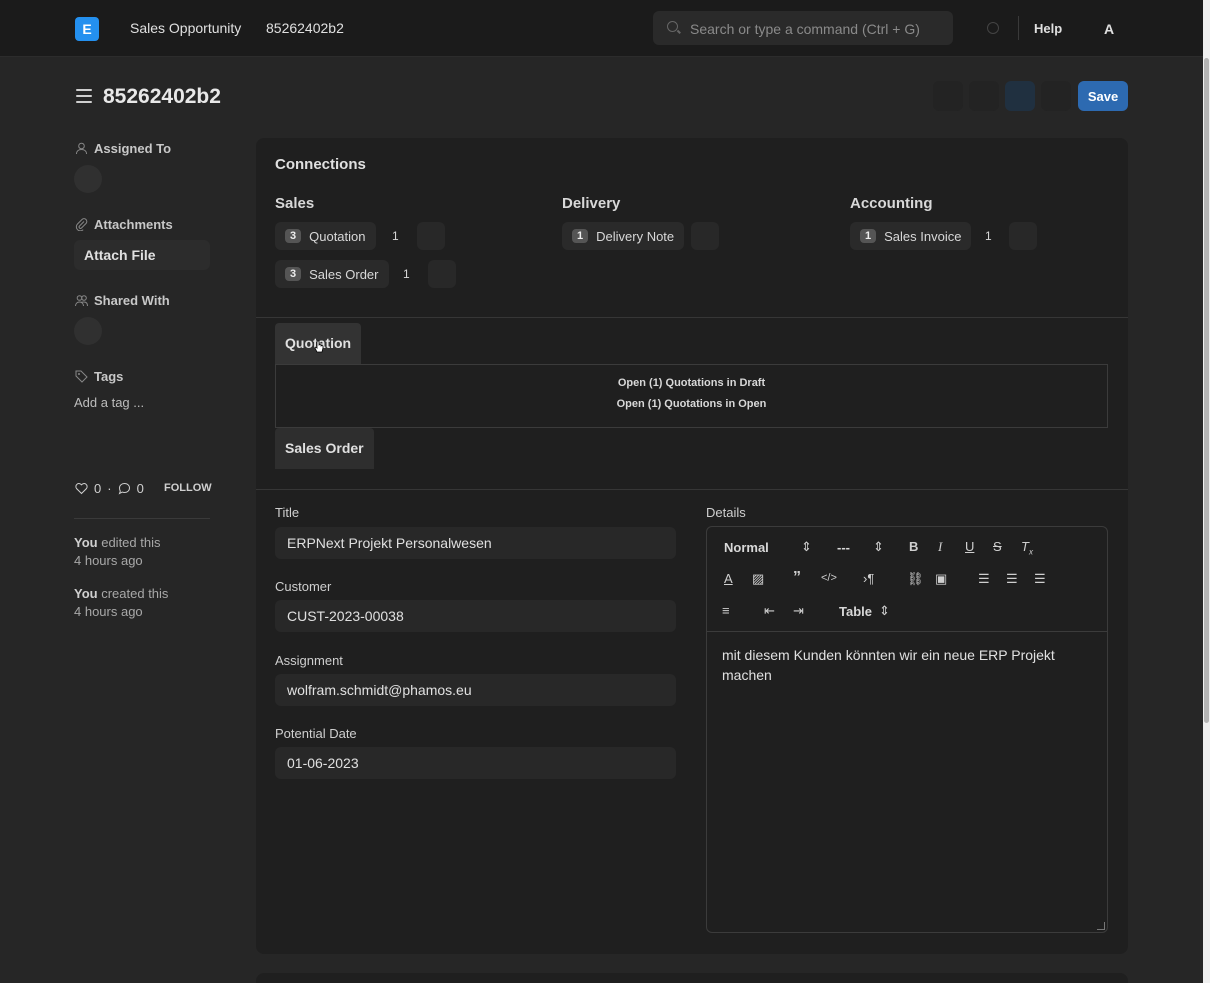 This screenshot has height=983, width=1210. Describe the element at coordinates (843, 547) in the screenshot. I see `size-select: ---` at that location.